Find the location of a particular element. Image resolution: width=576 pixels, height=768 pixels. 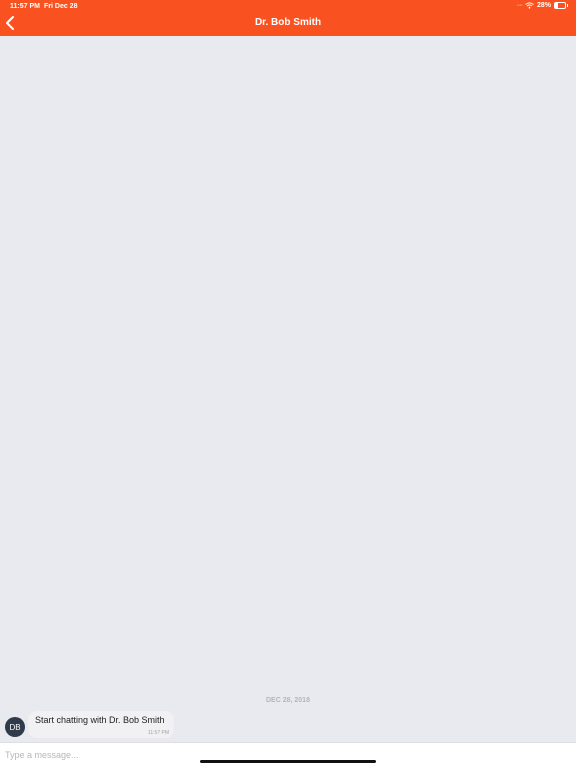

composer-bar is located at coordinates (288, 755).